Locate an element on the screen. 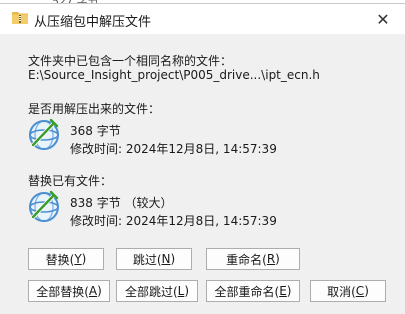 This screenshot has height=314, width=405. skip-all-button: 全部跳过(L) is located at coordinates (157, 291).